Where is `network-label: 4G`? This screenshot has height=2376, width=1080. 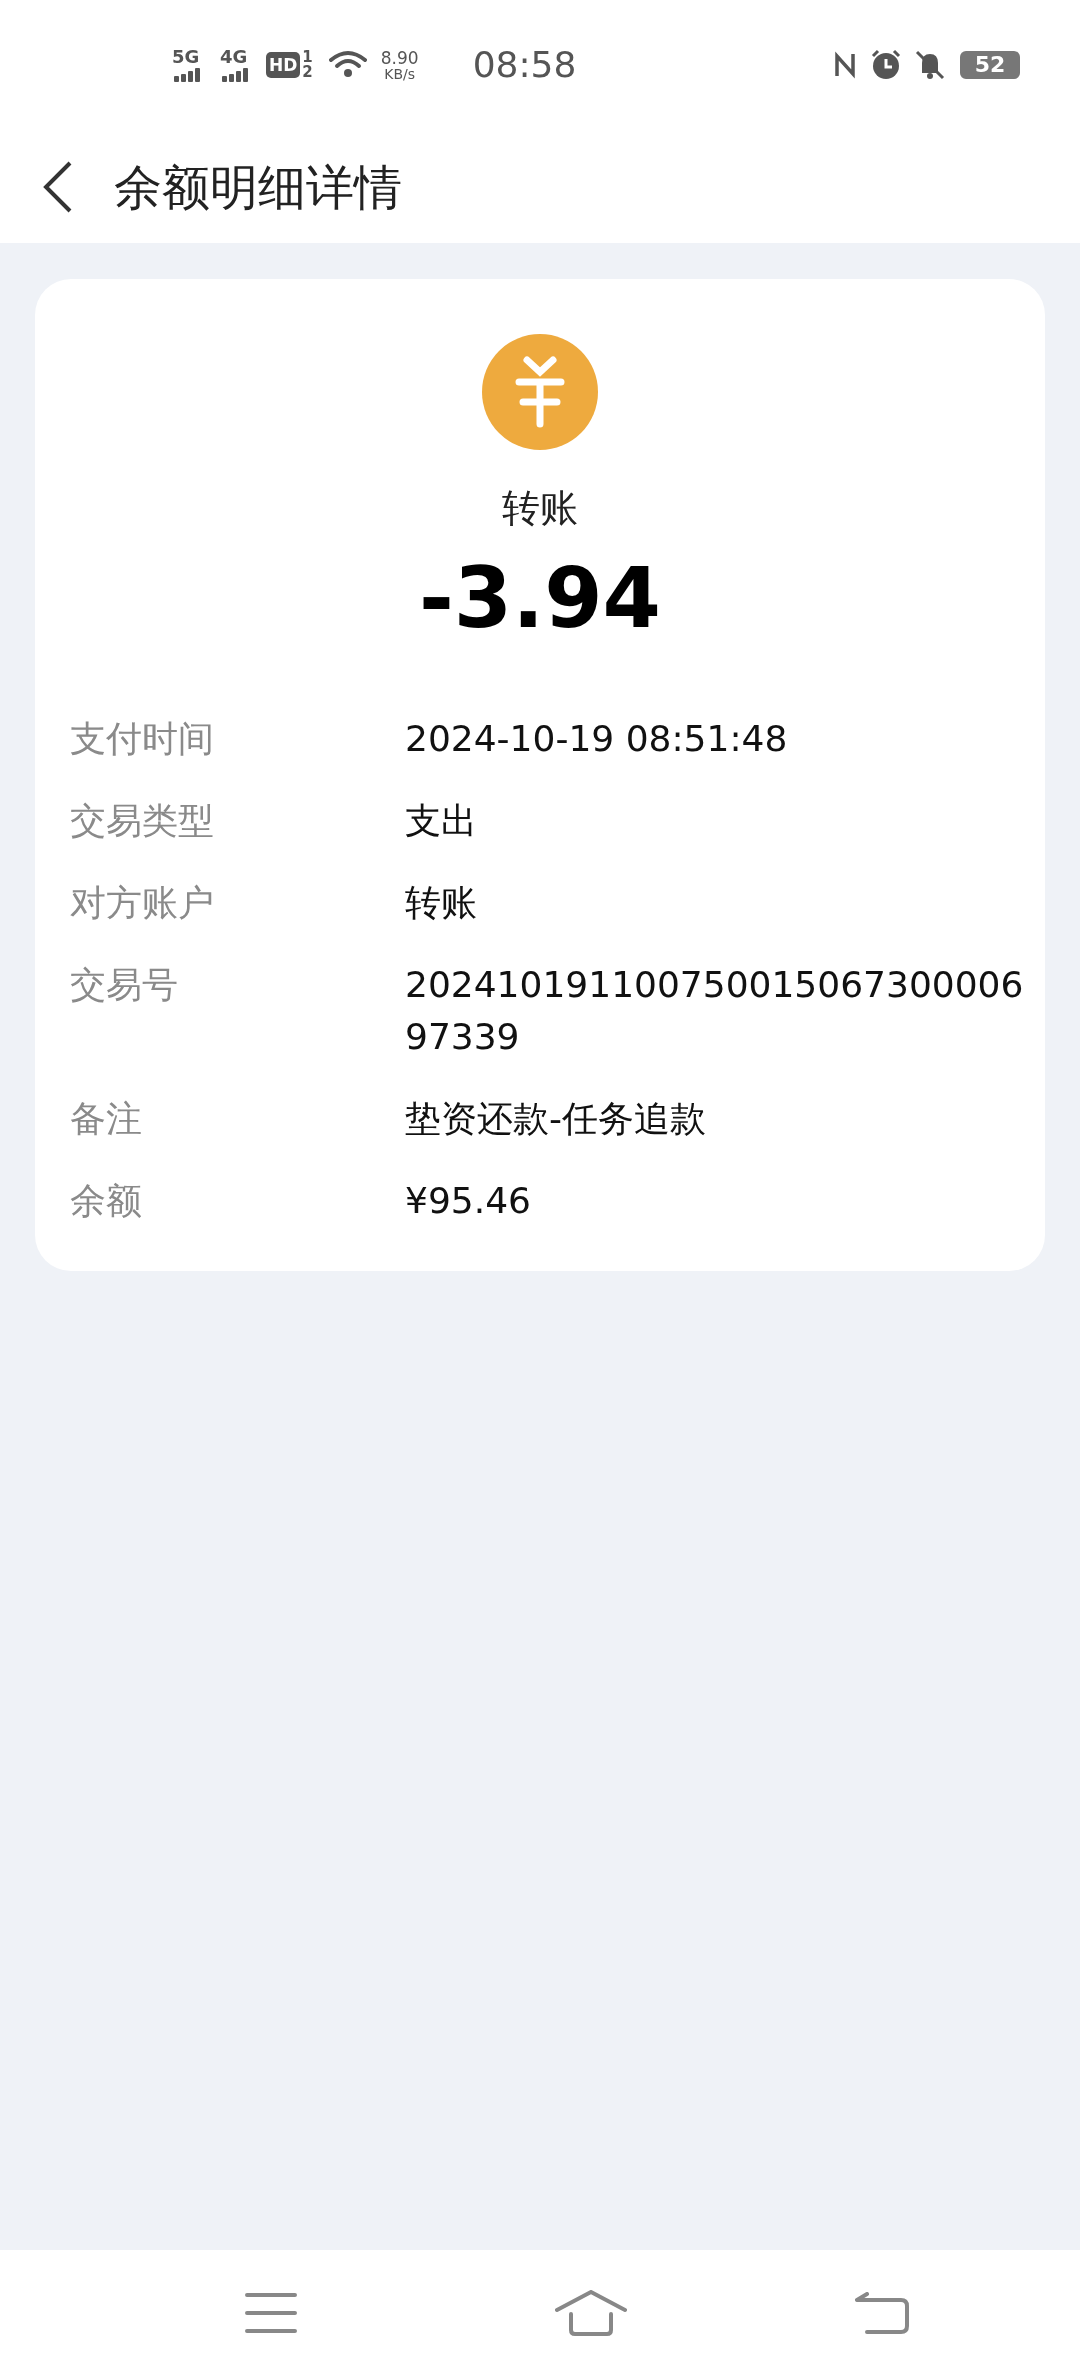
network-label: 4G is located at coordinates (234, 57).